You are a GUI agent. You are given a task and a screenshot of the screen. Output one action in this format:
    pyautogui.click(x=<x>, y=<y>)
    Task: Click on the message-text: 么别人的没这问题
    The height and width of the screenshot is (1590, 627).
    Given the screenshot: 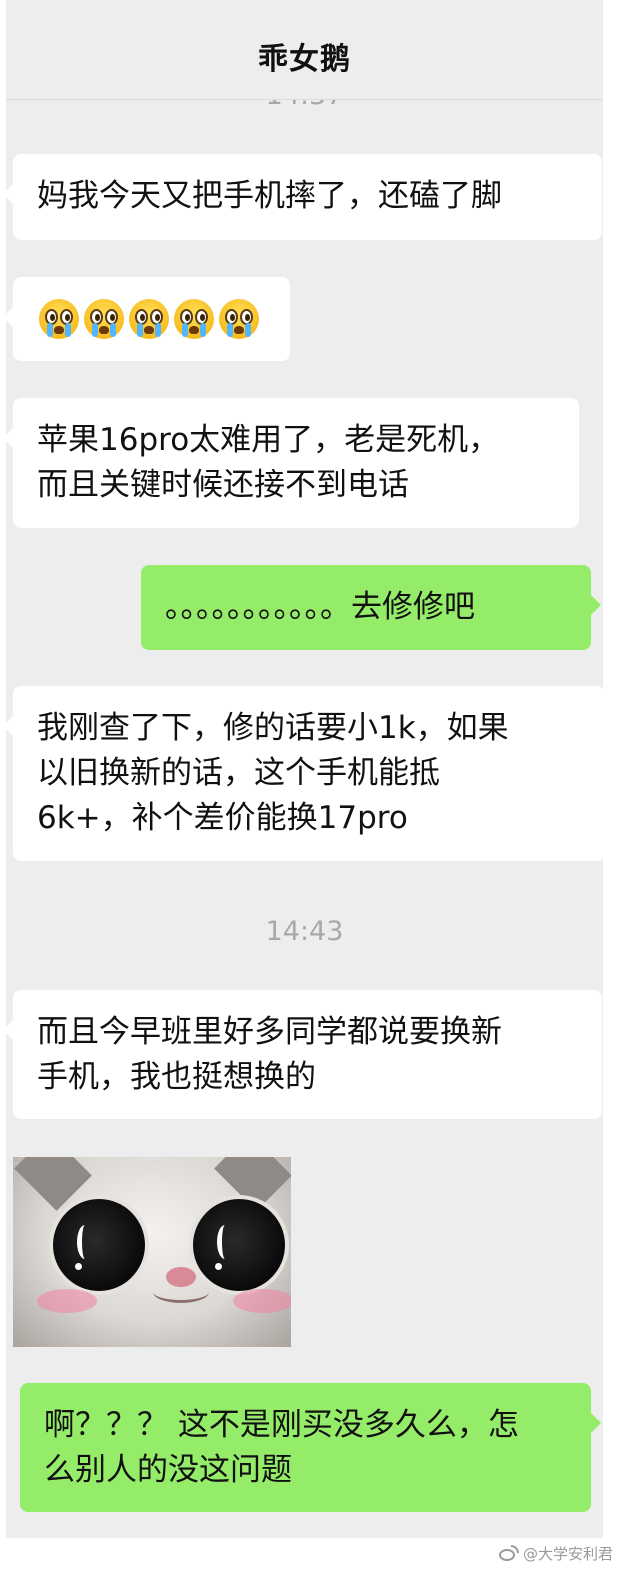 What is the action you would take?
    pyautogui.click(x=168, y=1470)
    